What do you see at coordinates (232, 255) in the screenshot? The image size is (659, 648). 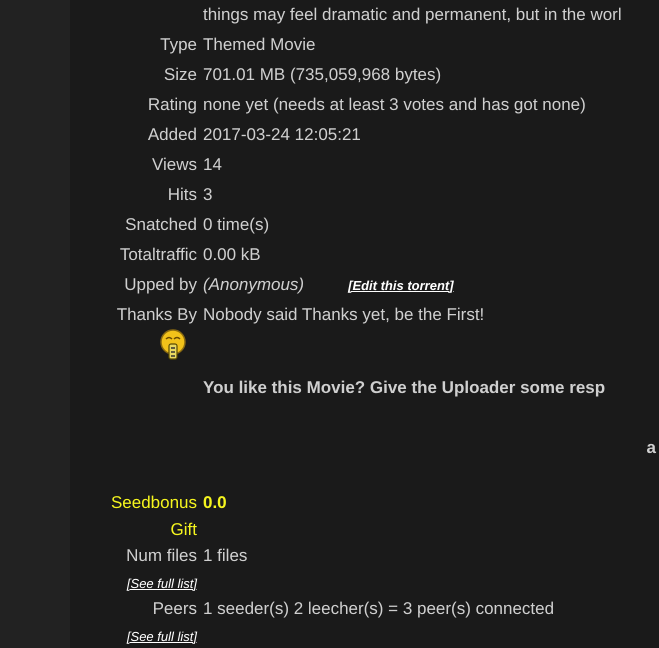 I see `field-value: 0.00 kB` at bounding box center [232, 255].